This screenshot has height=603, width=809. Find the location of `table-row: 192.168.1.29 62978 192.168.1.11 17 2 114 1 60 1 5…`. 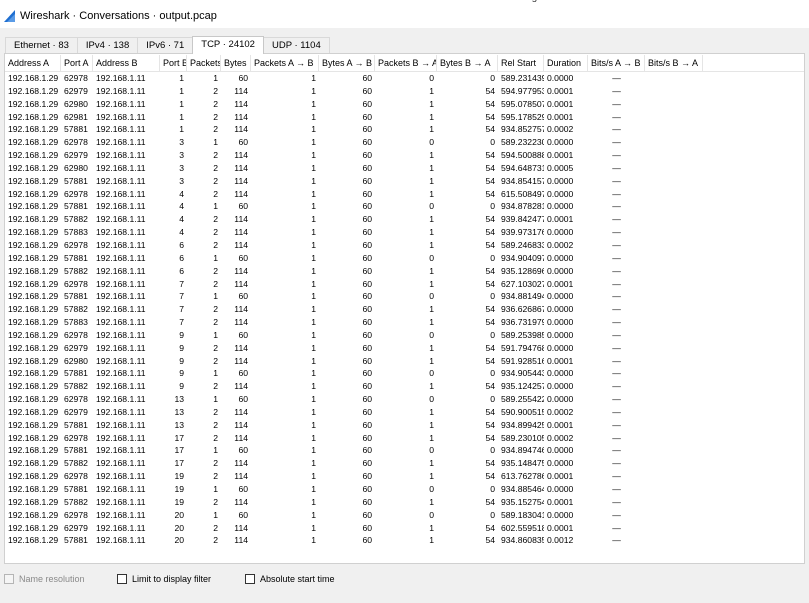

table-row: 192.168.1.29 62978 192.168.1.11 17 2 114 1 60 1 5… is located at coordinates (404, 438).